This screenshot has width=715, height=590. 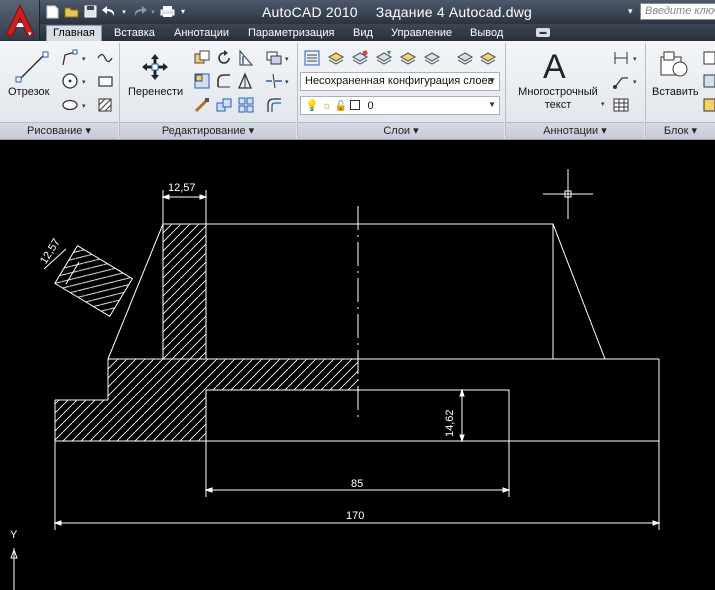 What do you see at coordinates (202, 81) in the screenshot?
I see `mirror-icon` at bounding box center [202, 81].